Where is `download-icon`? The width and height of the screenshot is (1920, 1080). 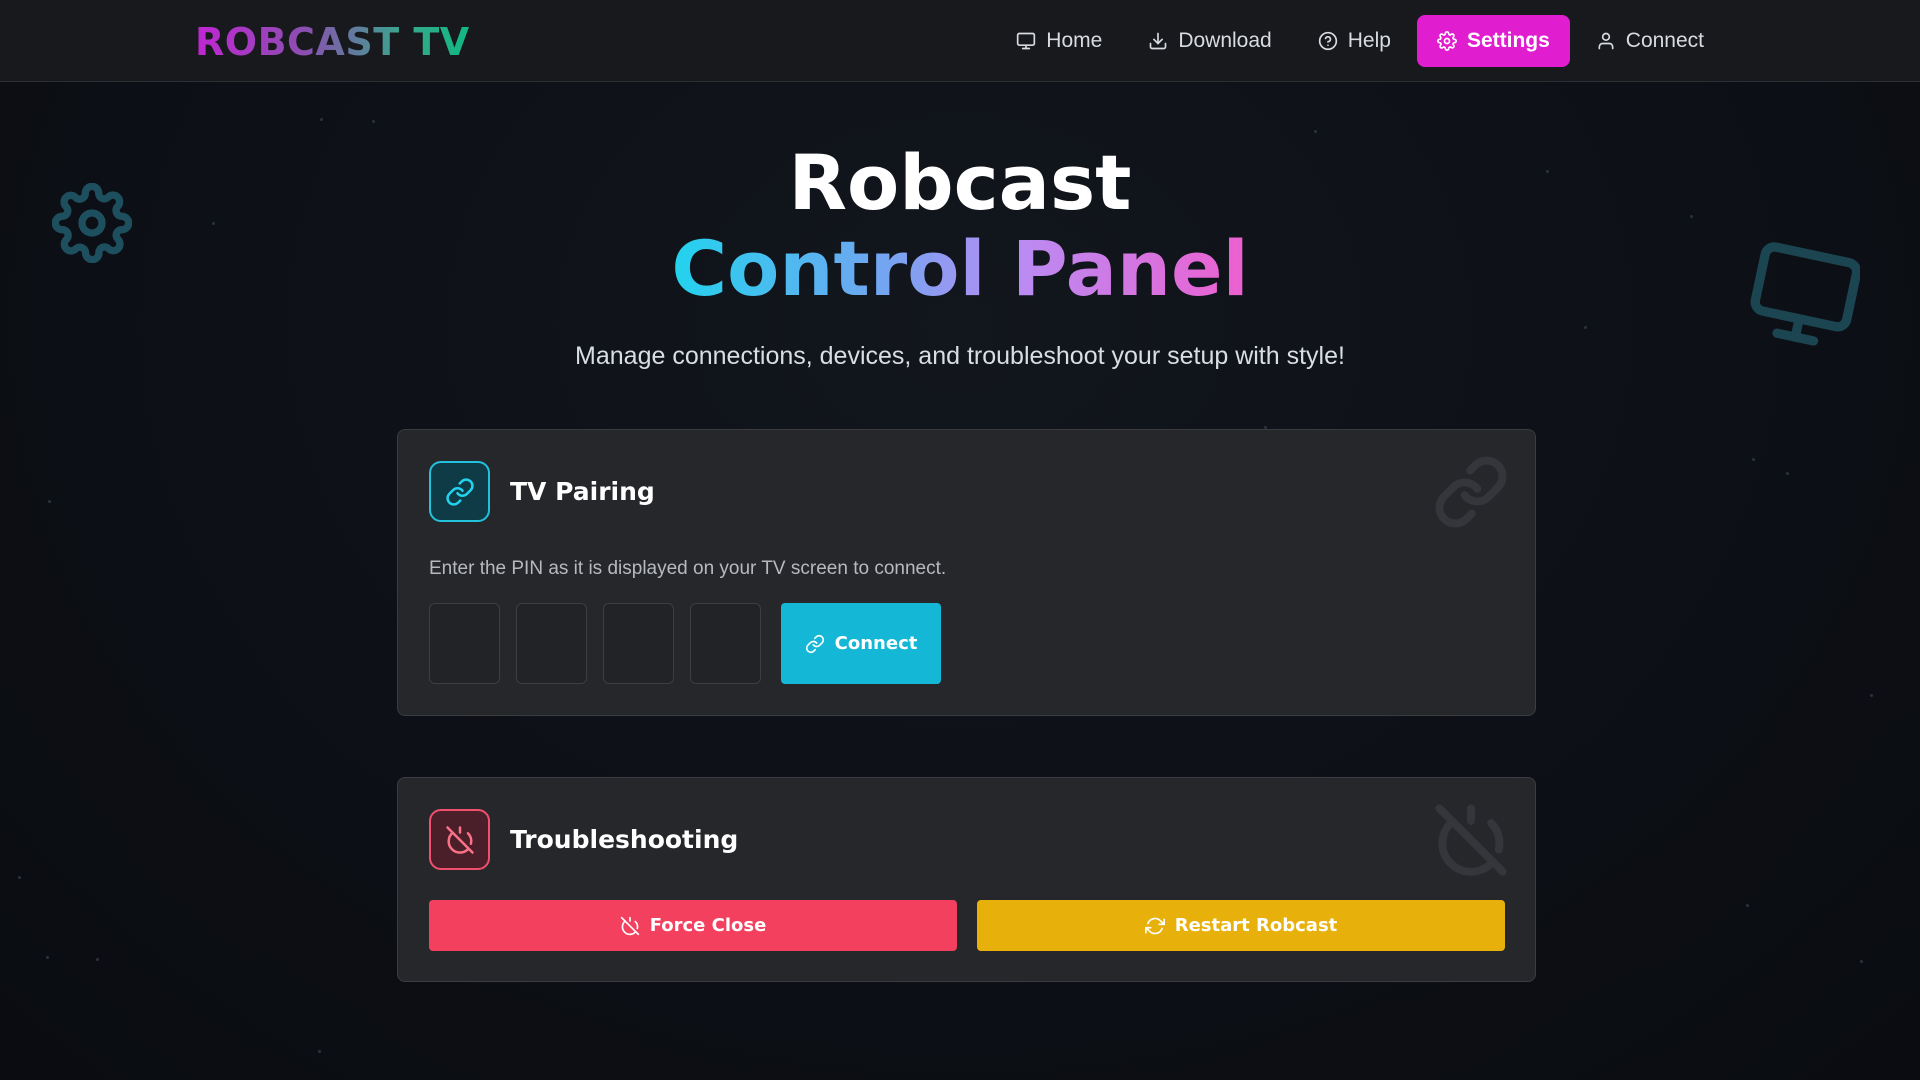
download-icon is located at coordinates (1158, 41).